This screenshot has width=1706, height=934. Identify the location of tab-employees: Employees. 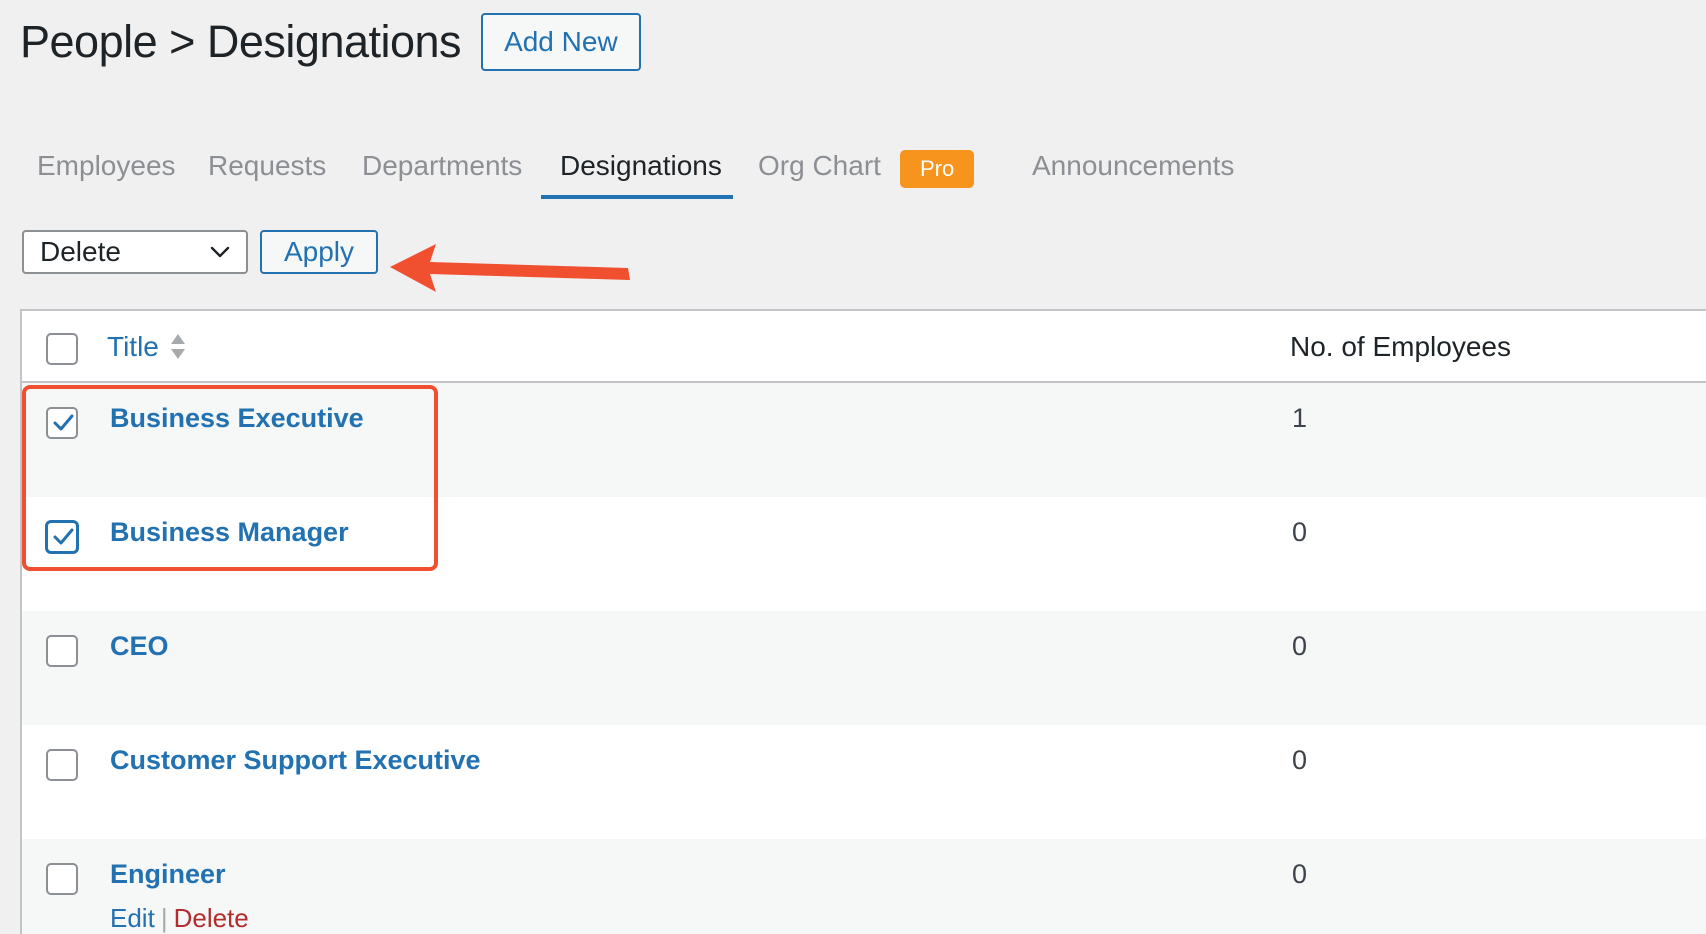
(106, 170).